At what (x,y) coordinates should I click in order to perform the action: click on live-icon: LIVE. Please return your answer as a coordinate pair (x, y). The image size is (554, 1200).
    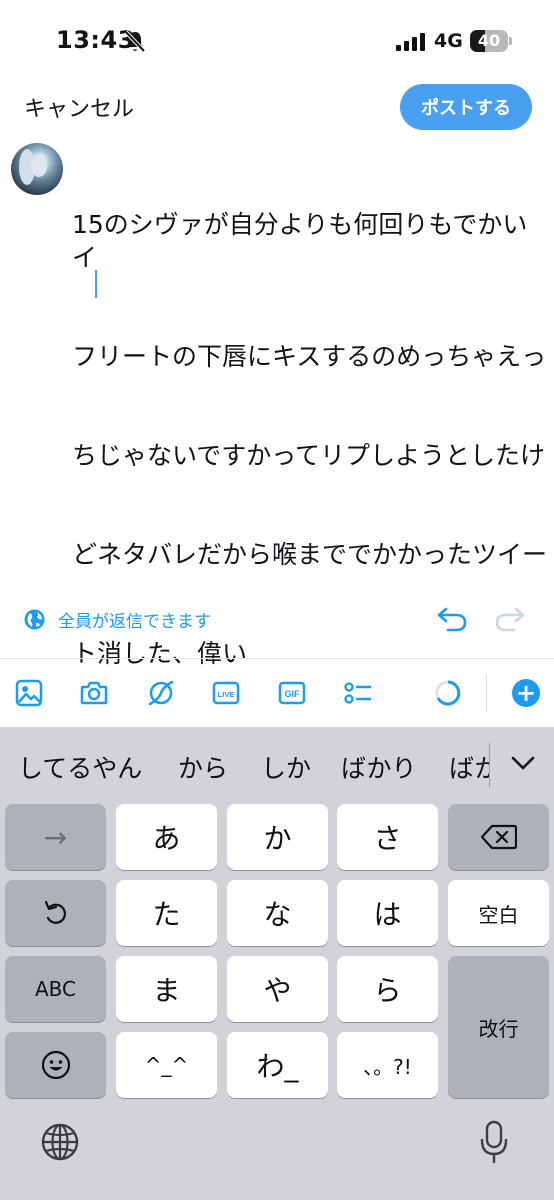
    Looking at the image, I should click on (226, 693).